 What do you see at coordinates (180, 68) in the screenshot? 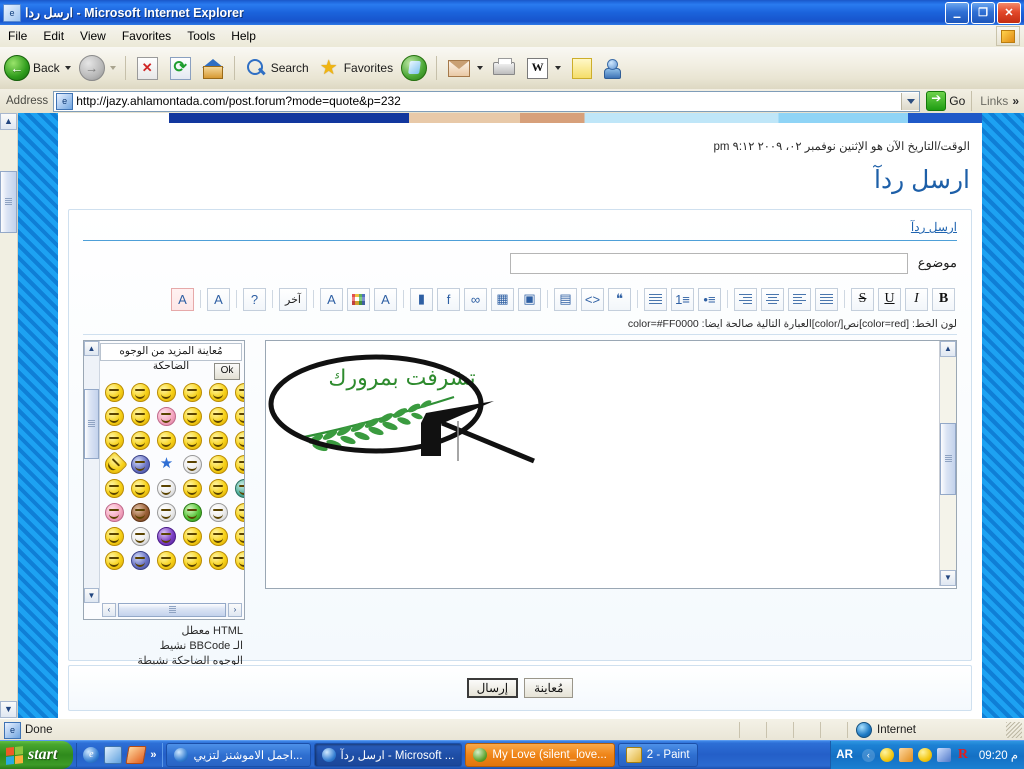
I see `refresh-button` at bounding box center [180, 68].